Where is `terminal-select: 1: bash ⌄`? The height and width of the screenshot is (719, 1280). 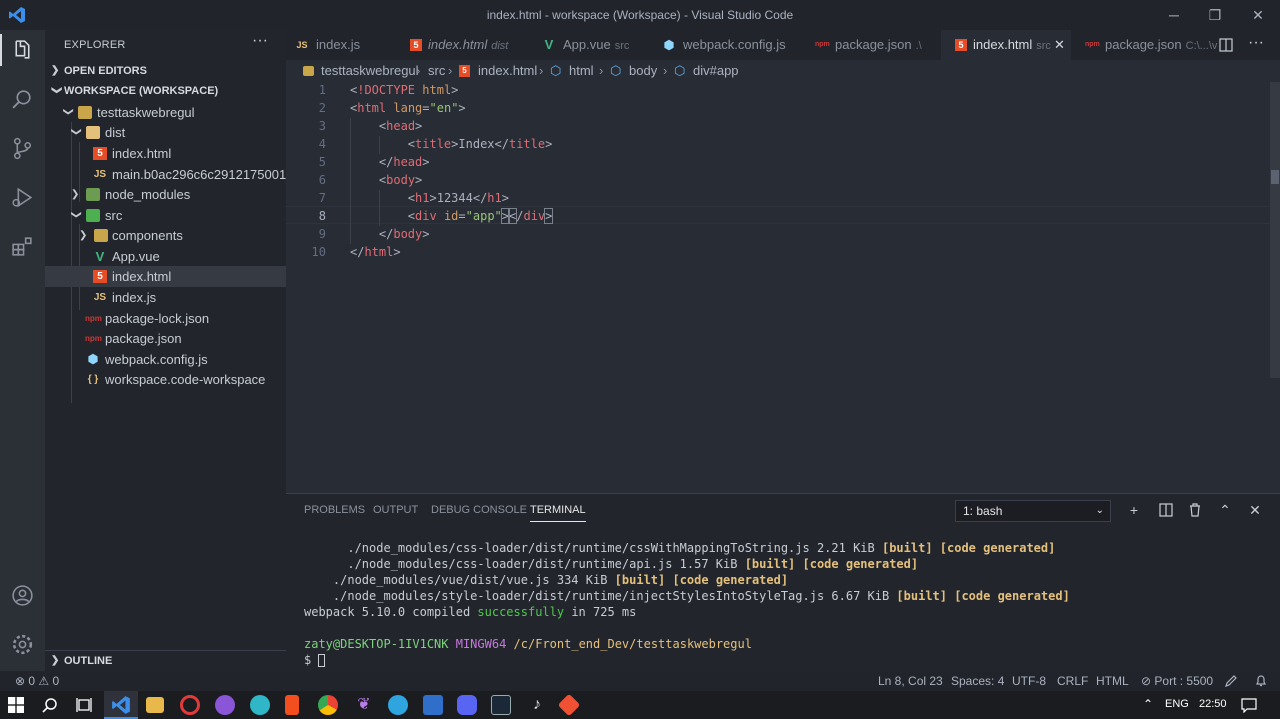 terminal-select: 1: bash ⌄ is located at coordinates (1033, 511).